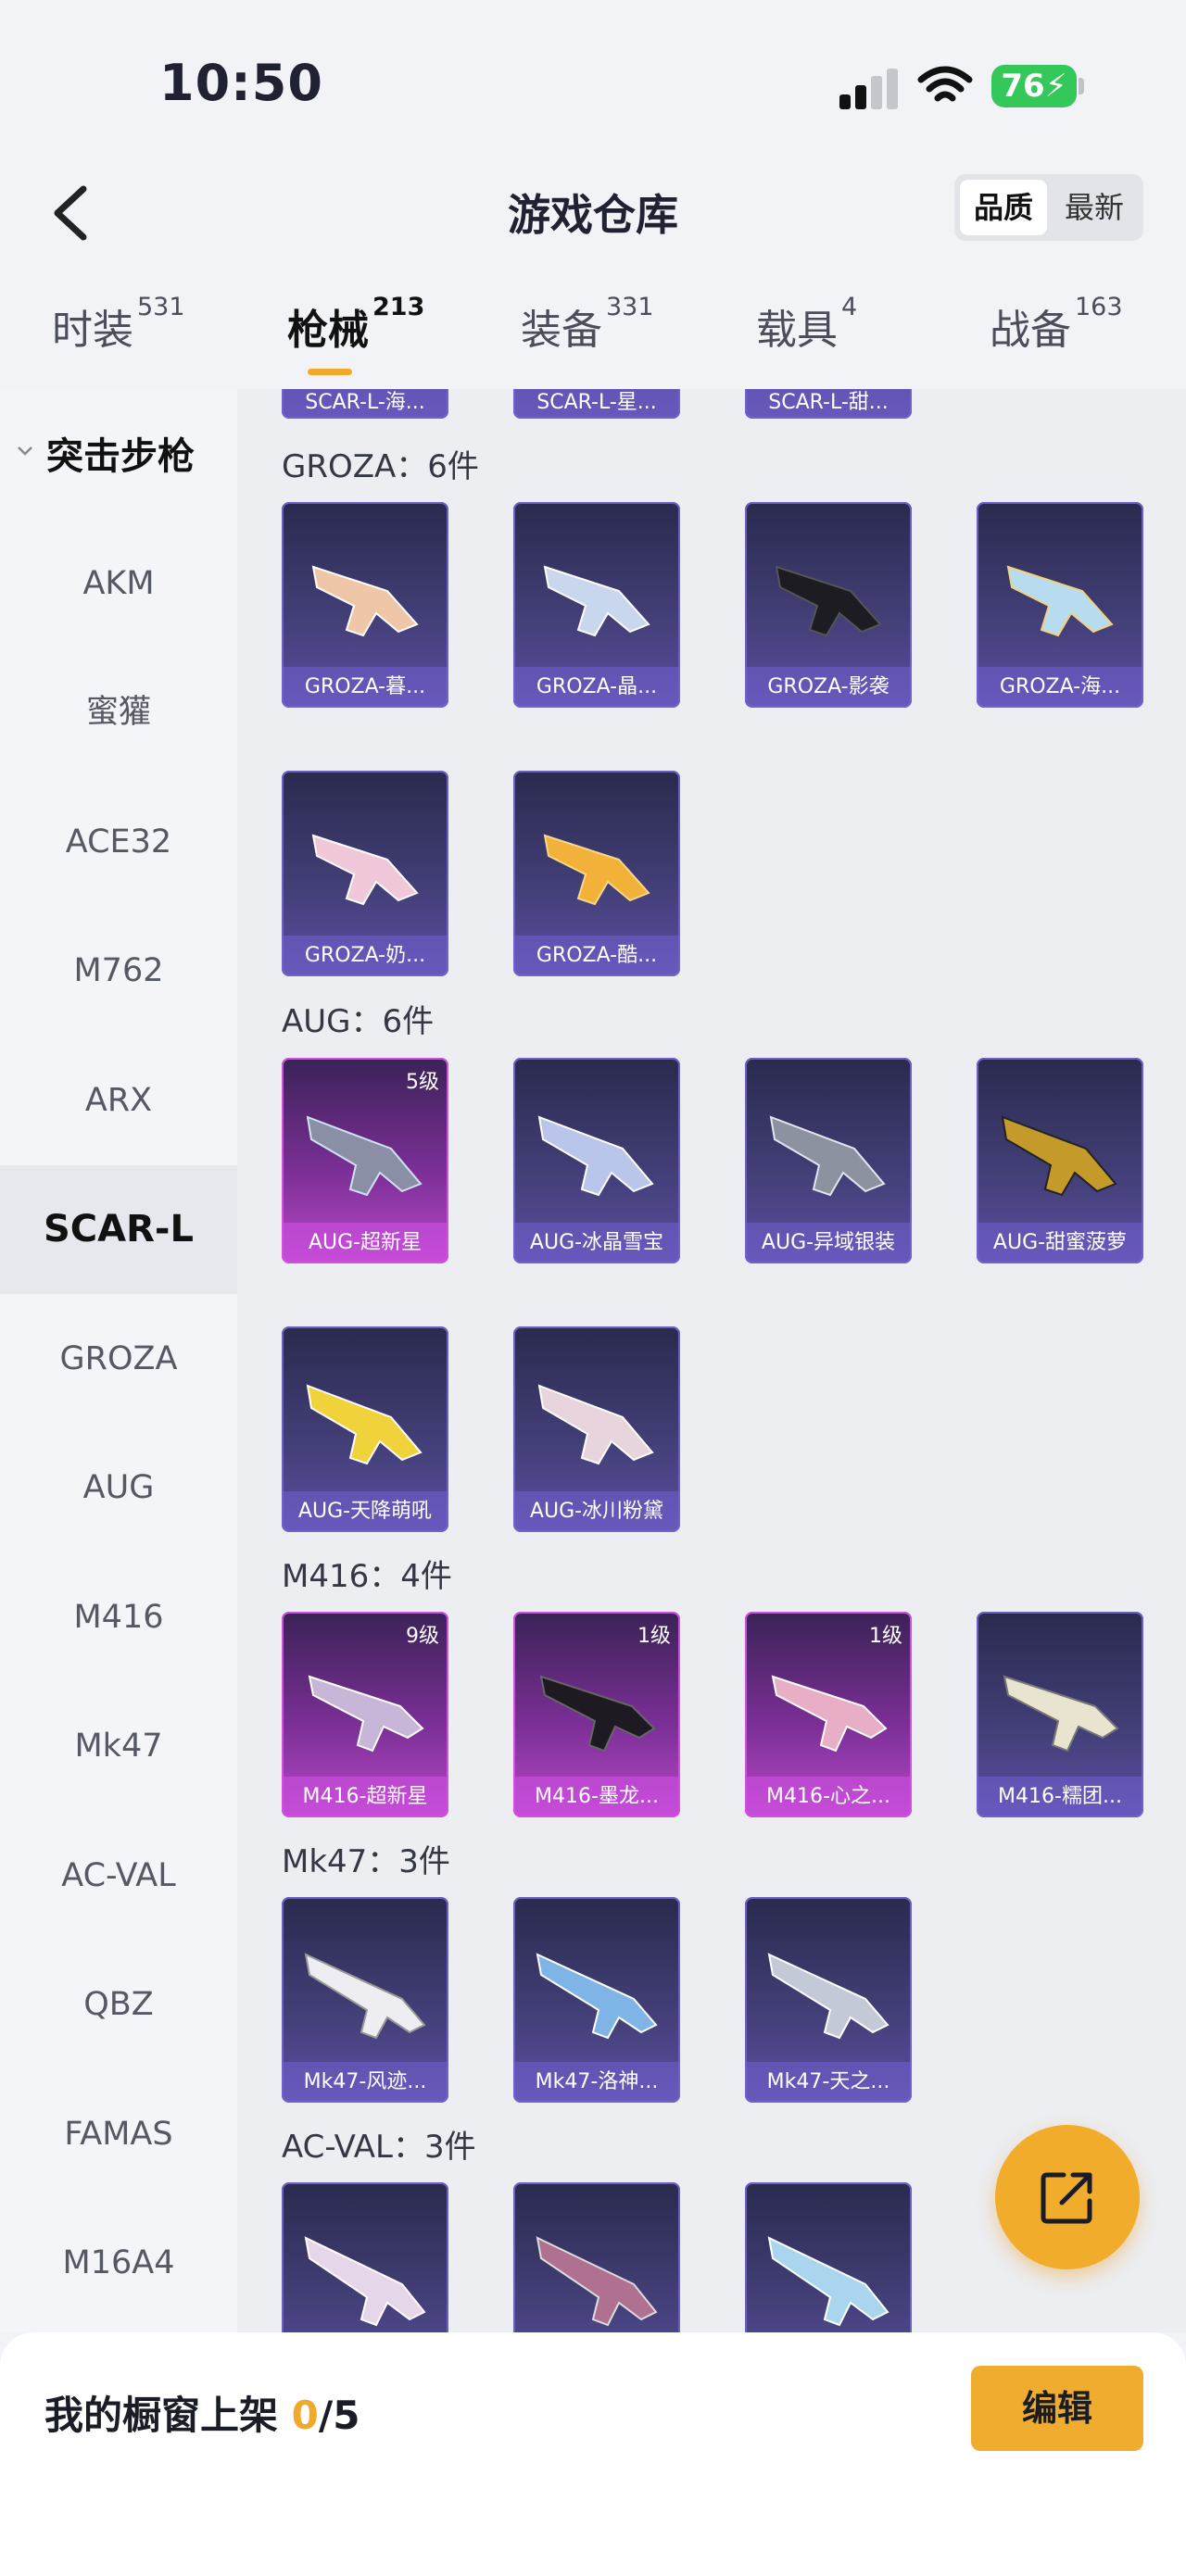 The height and width of the screenshot is (2576, 1186). What do you see at coordinates (596, 1511) in the screenshot?
I see `skin-name: AUG-冰川粉黛` at bounding box center [596, 1511].